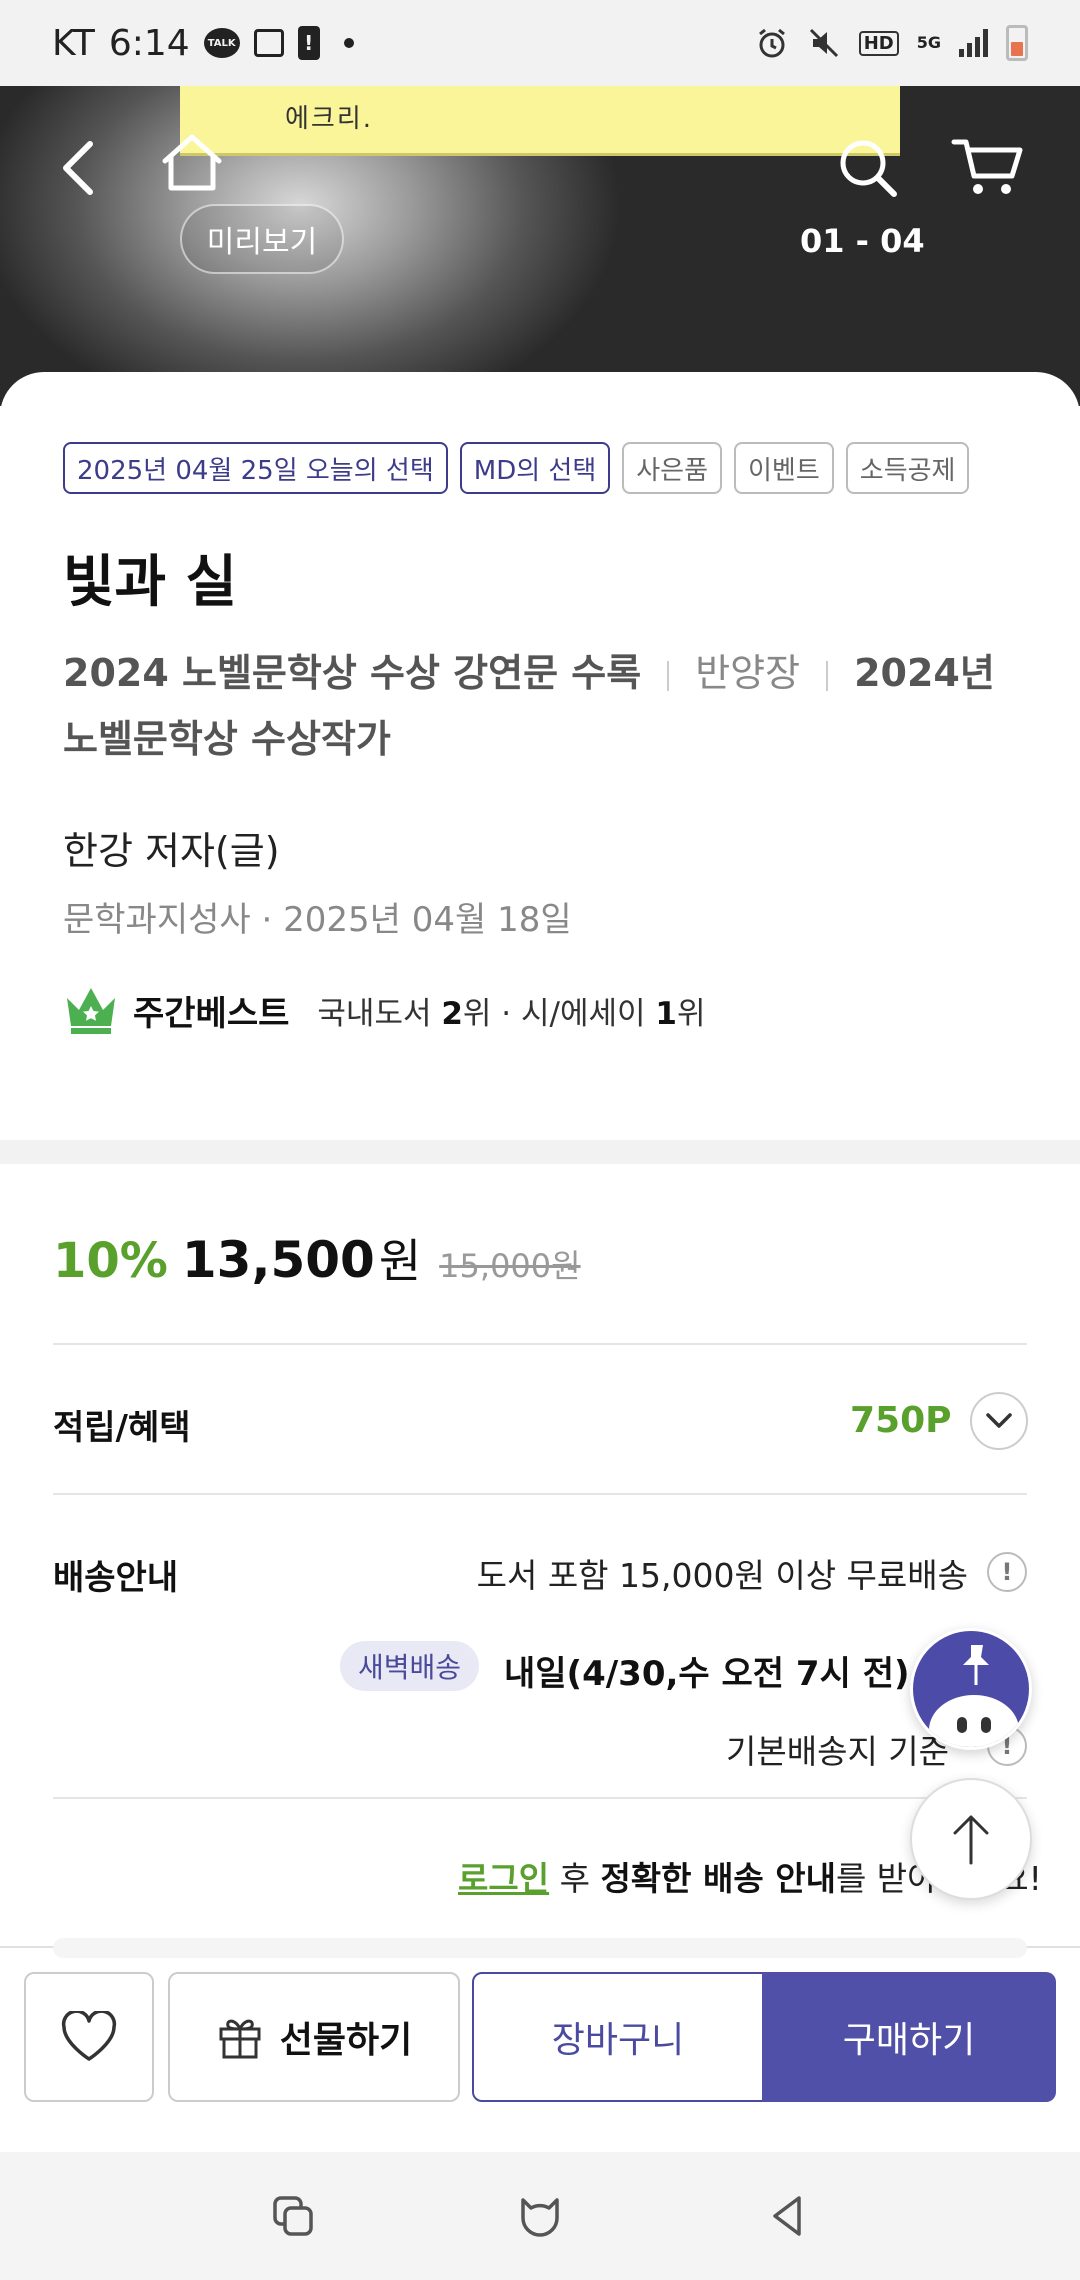 Image resolution: width=1080 pixels, height=2280 pixels. I want to click on benefits-expand-button, so click(999, 1421).